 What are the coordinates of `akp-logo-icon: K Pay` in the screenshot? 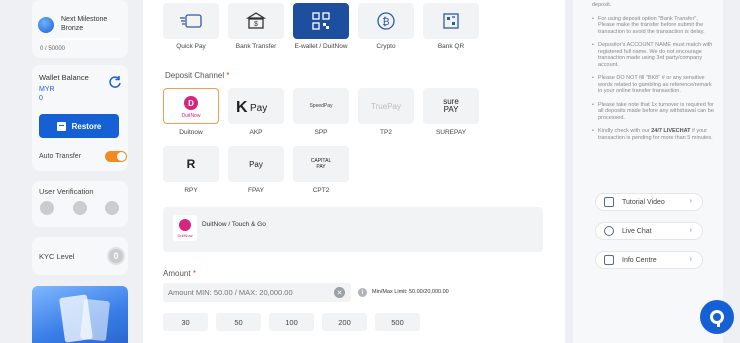 It's located at (251, 107).